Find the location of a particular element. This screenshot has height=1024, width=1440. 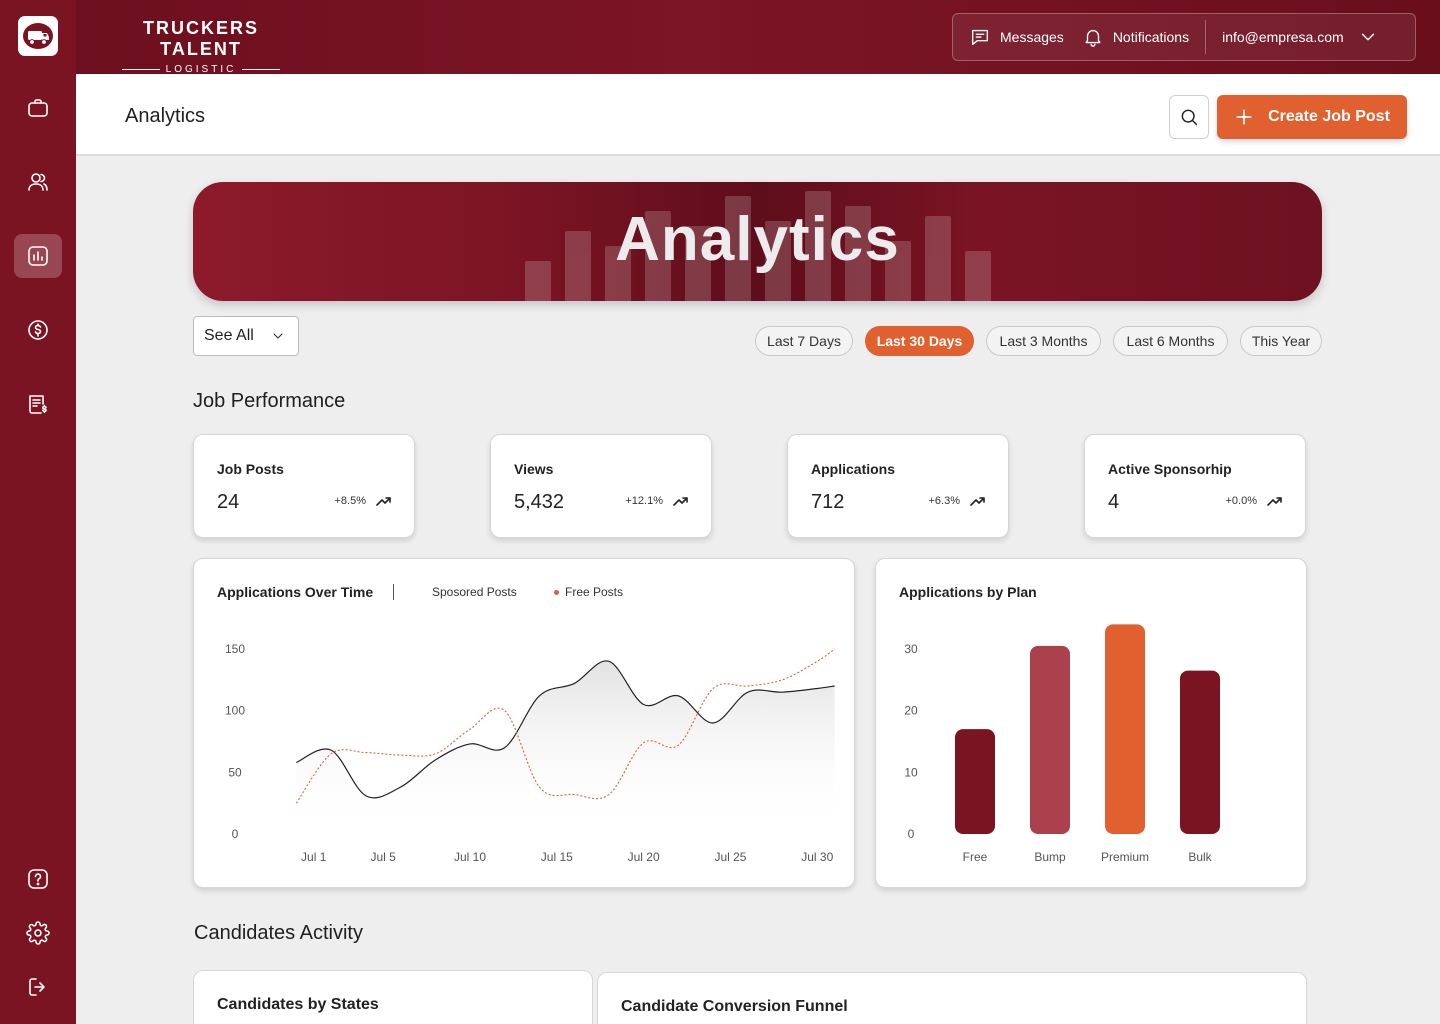

briefcase-icon is located at coordinates (38, 108).